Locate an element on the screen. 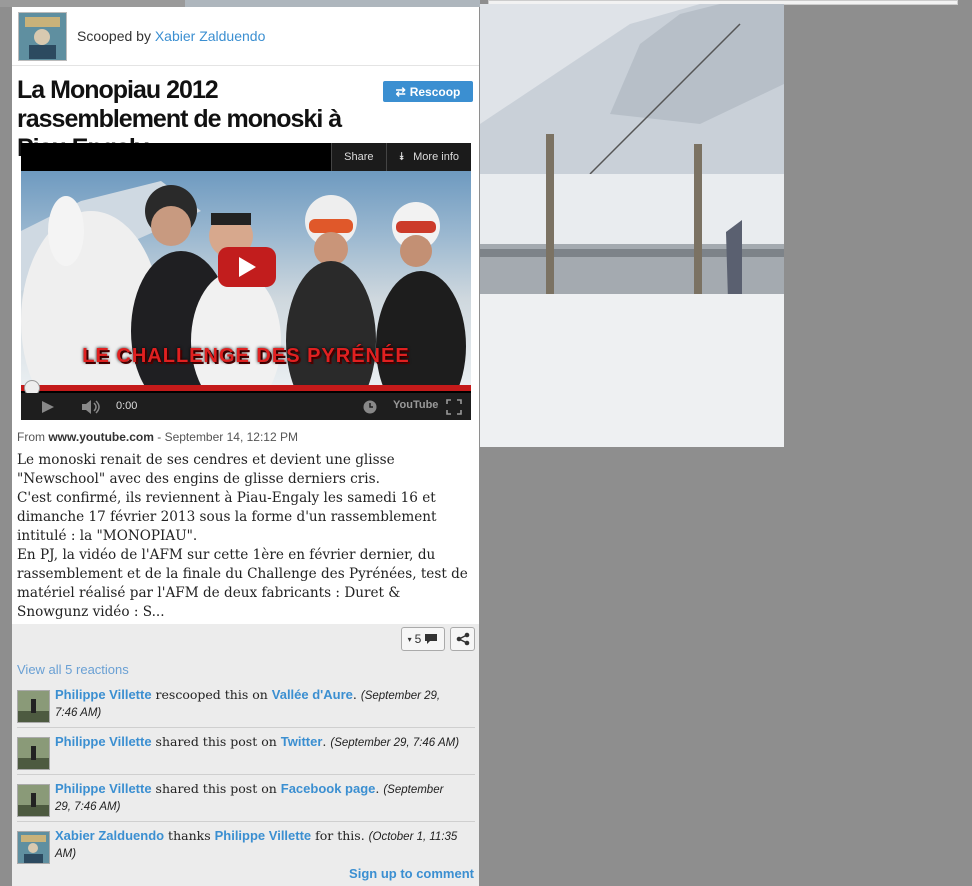 The image size is (972, 886). author-avatar is located at coordinates (42, 36).